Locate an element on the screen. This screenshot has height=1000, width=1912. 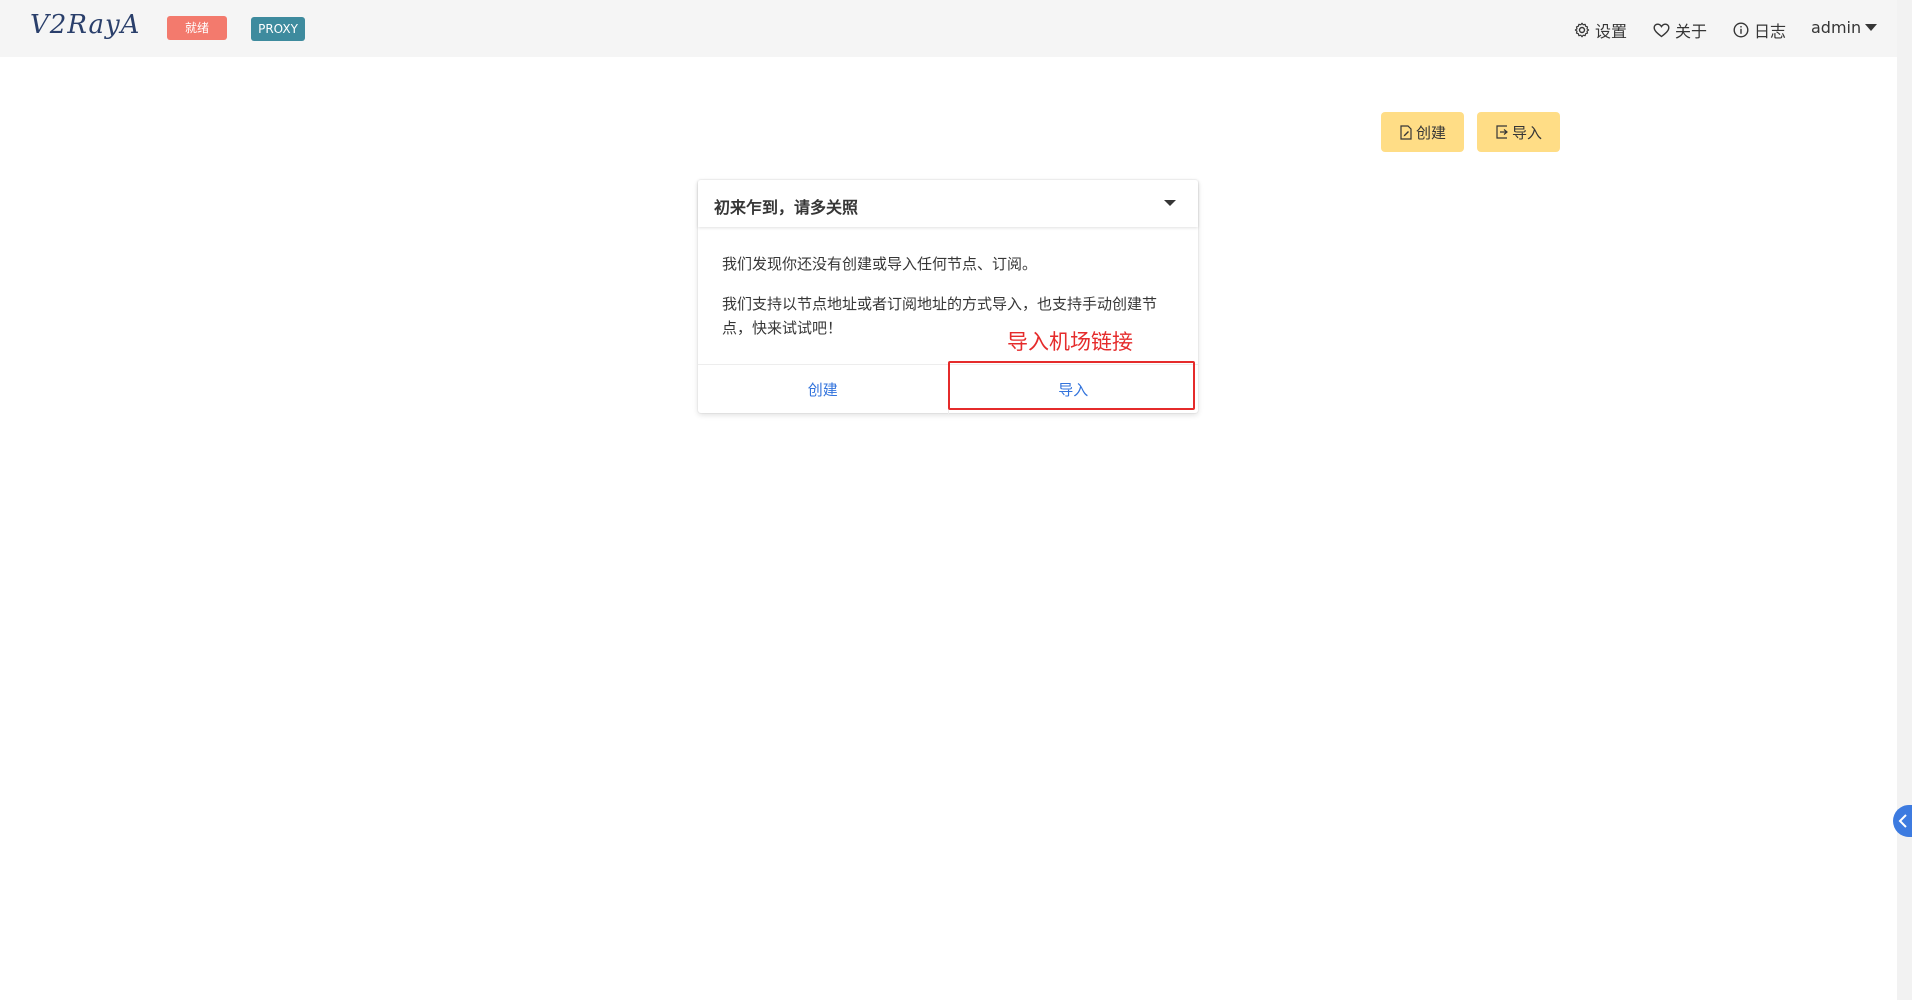
user-menu: admin is located at coordinates (1844, 27).